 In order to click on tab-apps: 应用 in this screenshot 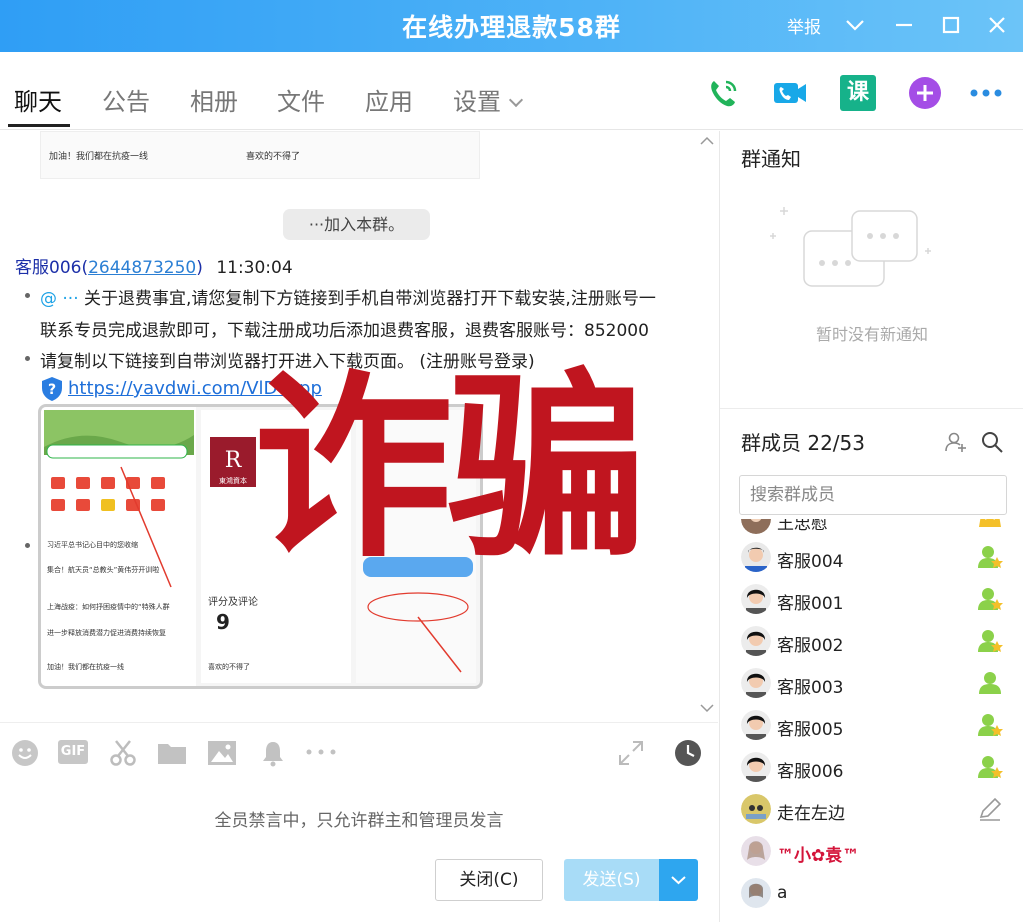, I will do `click(389, 99)`.